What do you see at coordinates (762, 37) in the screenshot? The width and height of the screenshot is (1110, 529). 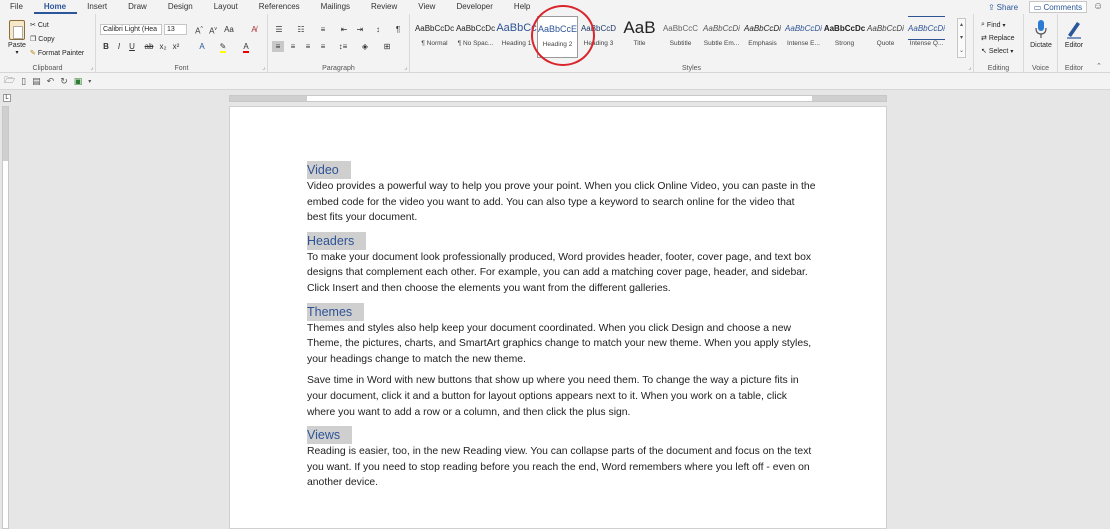 I see `style-emphasis: AaBbCcDi Emphasis` at bounding box center [762, 37].